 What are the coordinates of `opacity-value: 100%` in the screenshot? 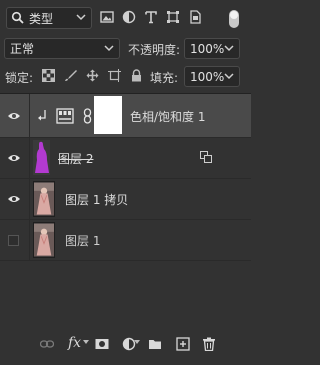 It's located at (207, 48).